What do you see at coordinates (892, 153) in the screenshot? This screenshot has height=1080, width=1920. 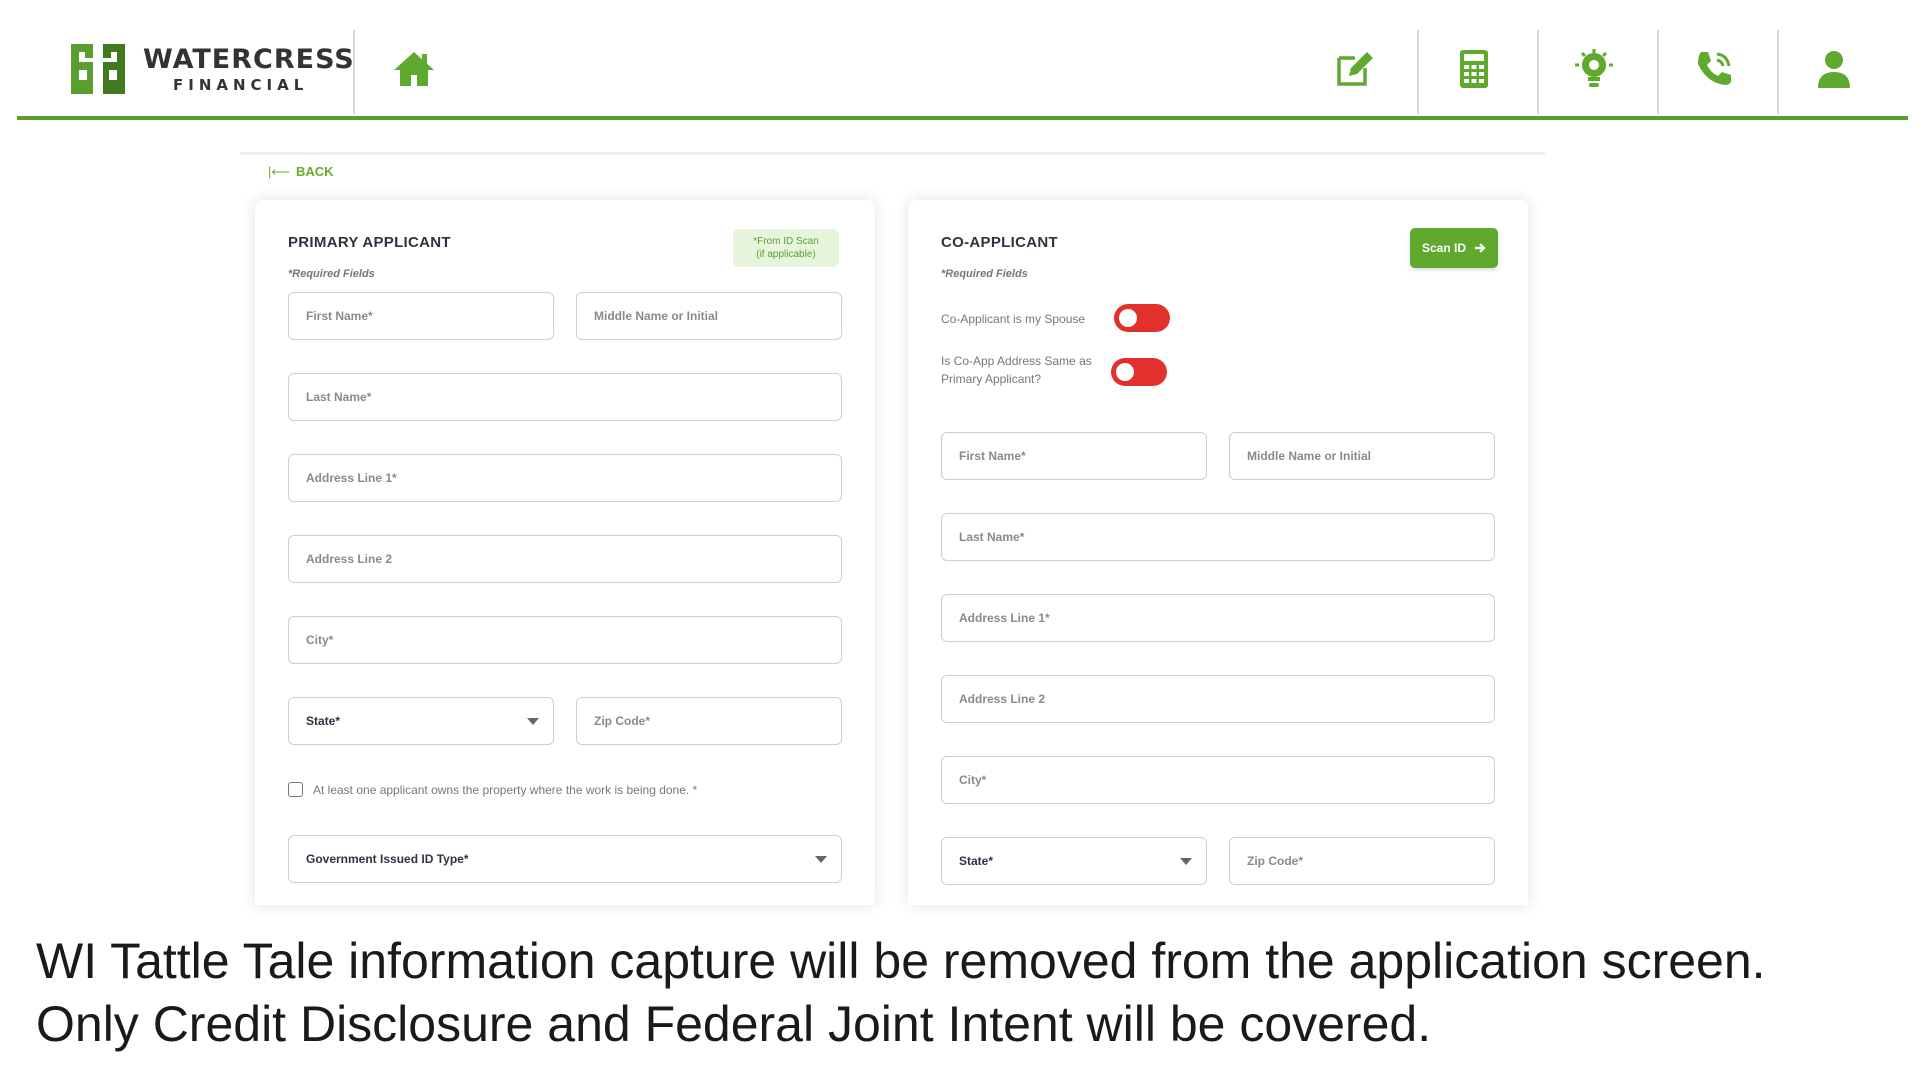 I see `content-top-rule` at bounding box center [892, 153].